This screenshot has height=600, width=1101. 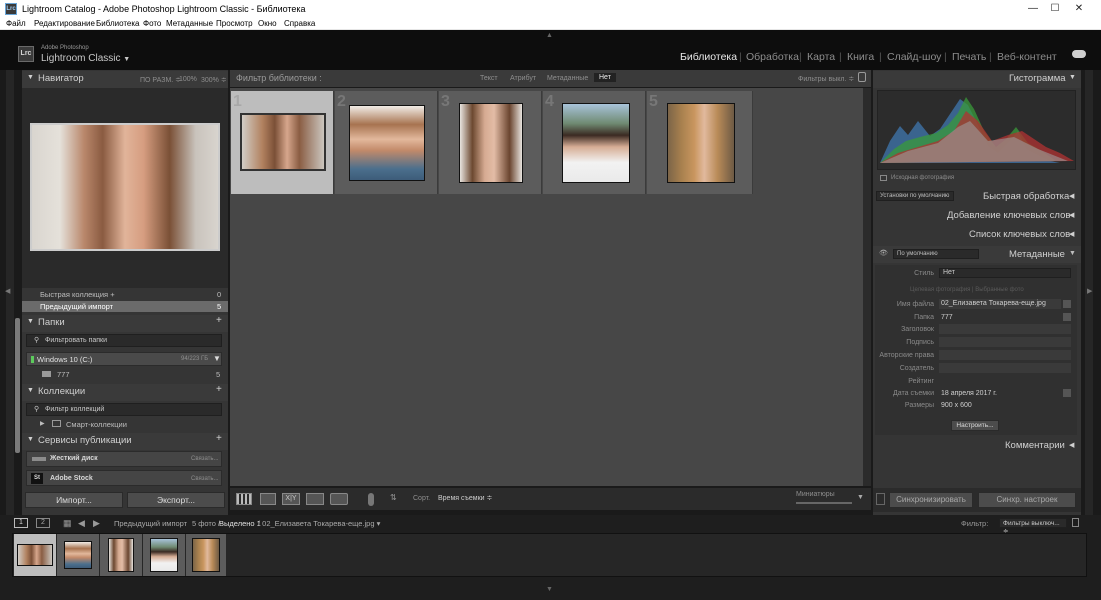 I want to click on collapse-left-arrow-icon: ◀, so click(x=7, y=291).